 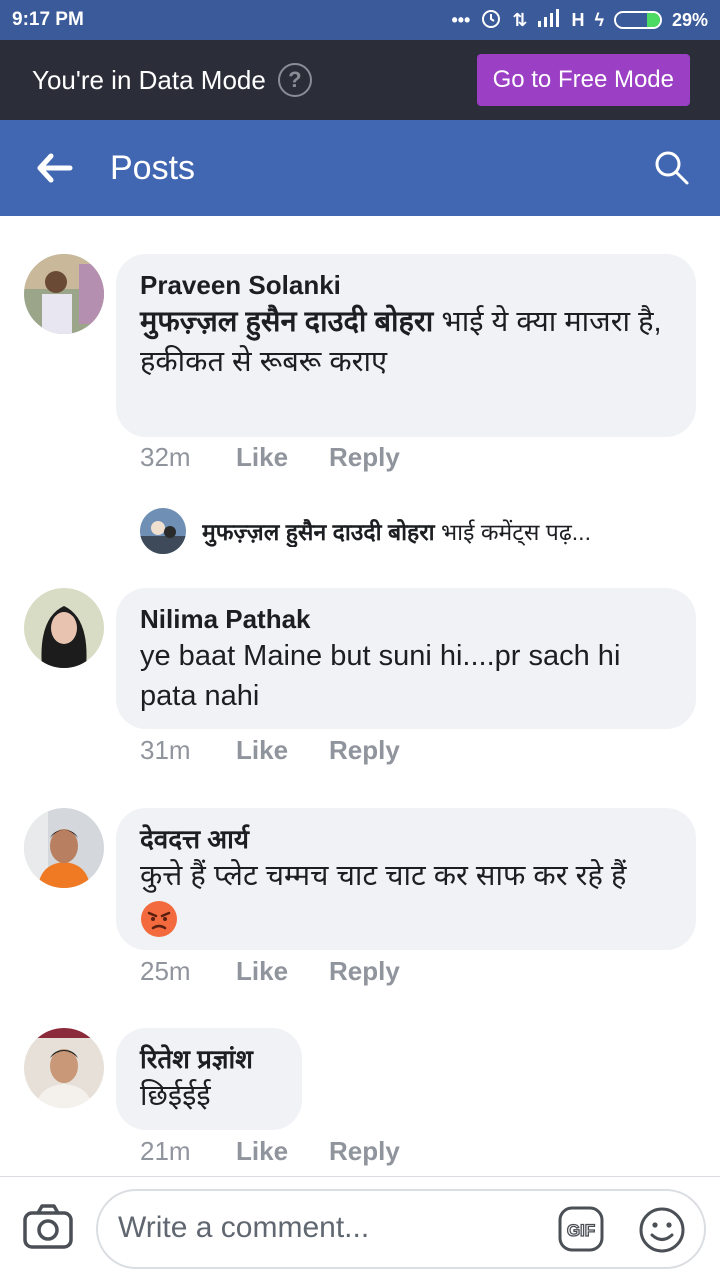 I want to click on status-time: 9:17 PM, so click(x=48, y=19).